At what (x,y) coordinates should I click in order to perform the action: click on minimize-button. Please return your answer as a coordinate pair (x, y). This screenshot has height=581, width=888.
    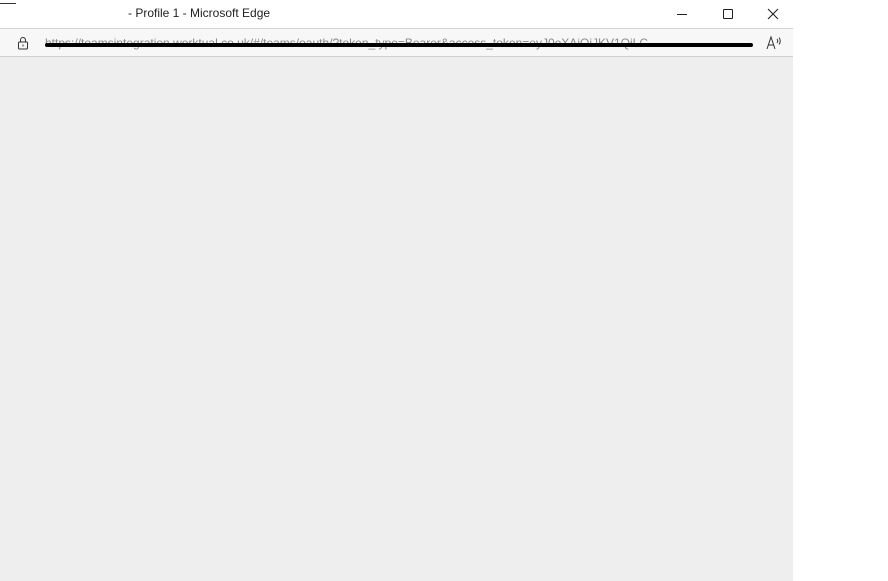
    Looking at the image, I should click on (682, 14).